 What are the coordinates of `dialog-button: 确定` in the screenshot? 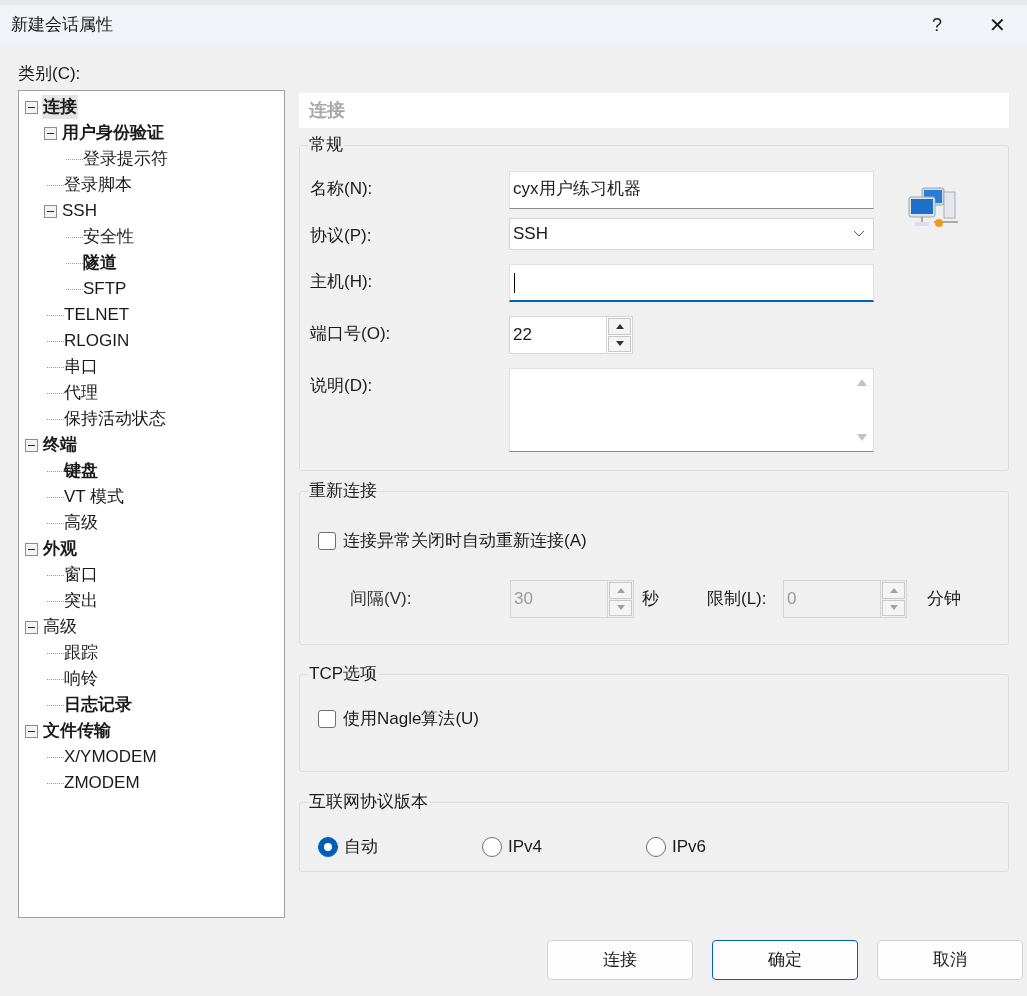 It's located at (785, 960).